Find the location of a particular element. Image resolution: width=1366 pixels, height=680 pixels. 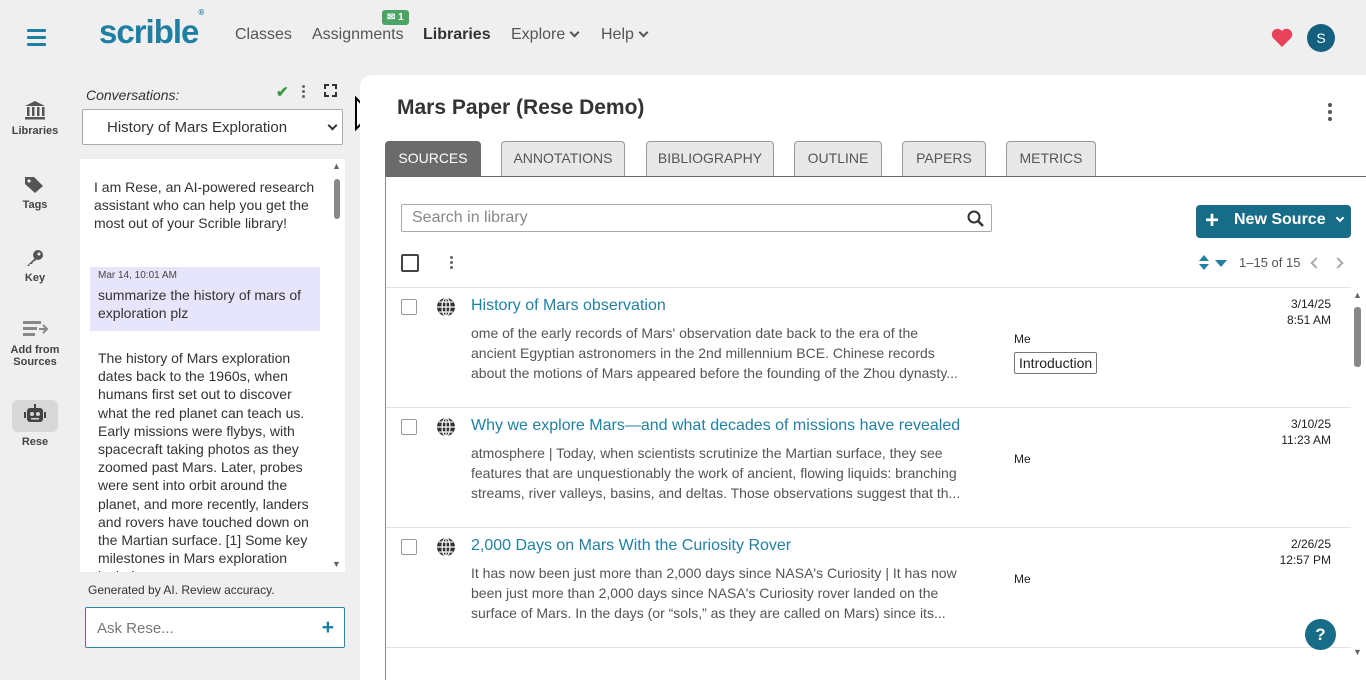

list-scrollbar-thumb is located at coordinates (1357, 337).